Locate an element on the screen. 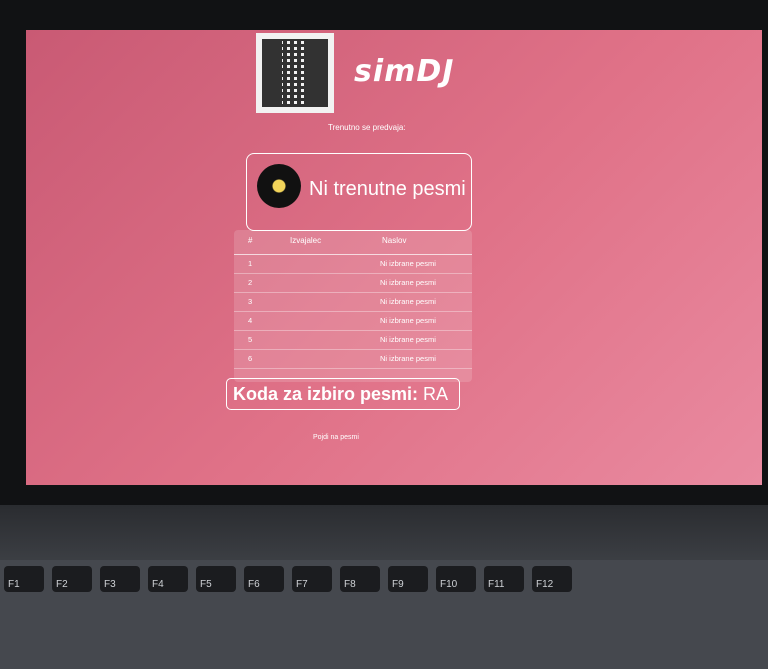 The height and width of the screenshot is (669, 768). table-row: 2 Ni izbrane pesmi is located at coordinates (353, 283).